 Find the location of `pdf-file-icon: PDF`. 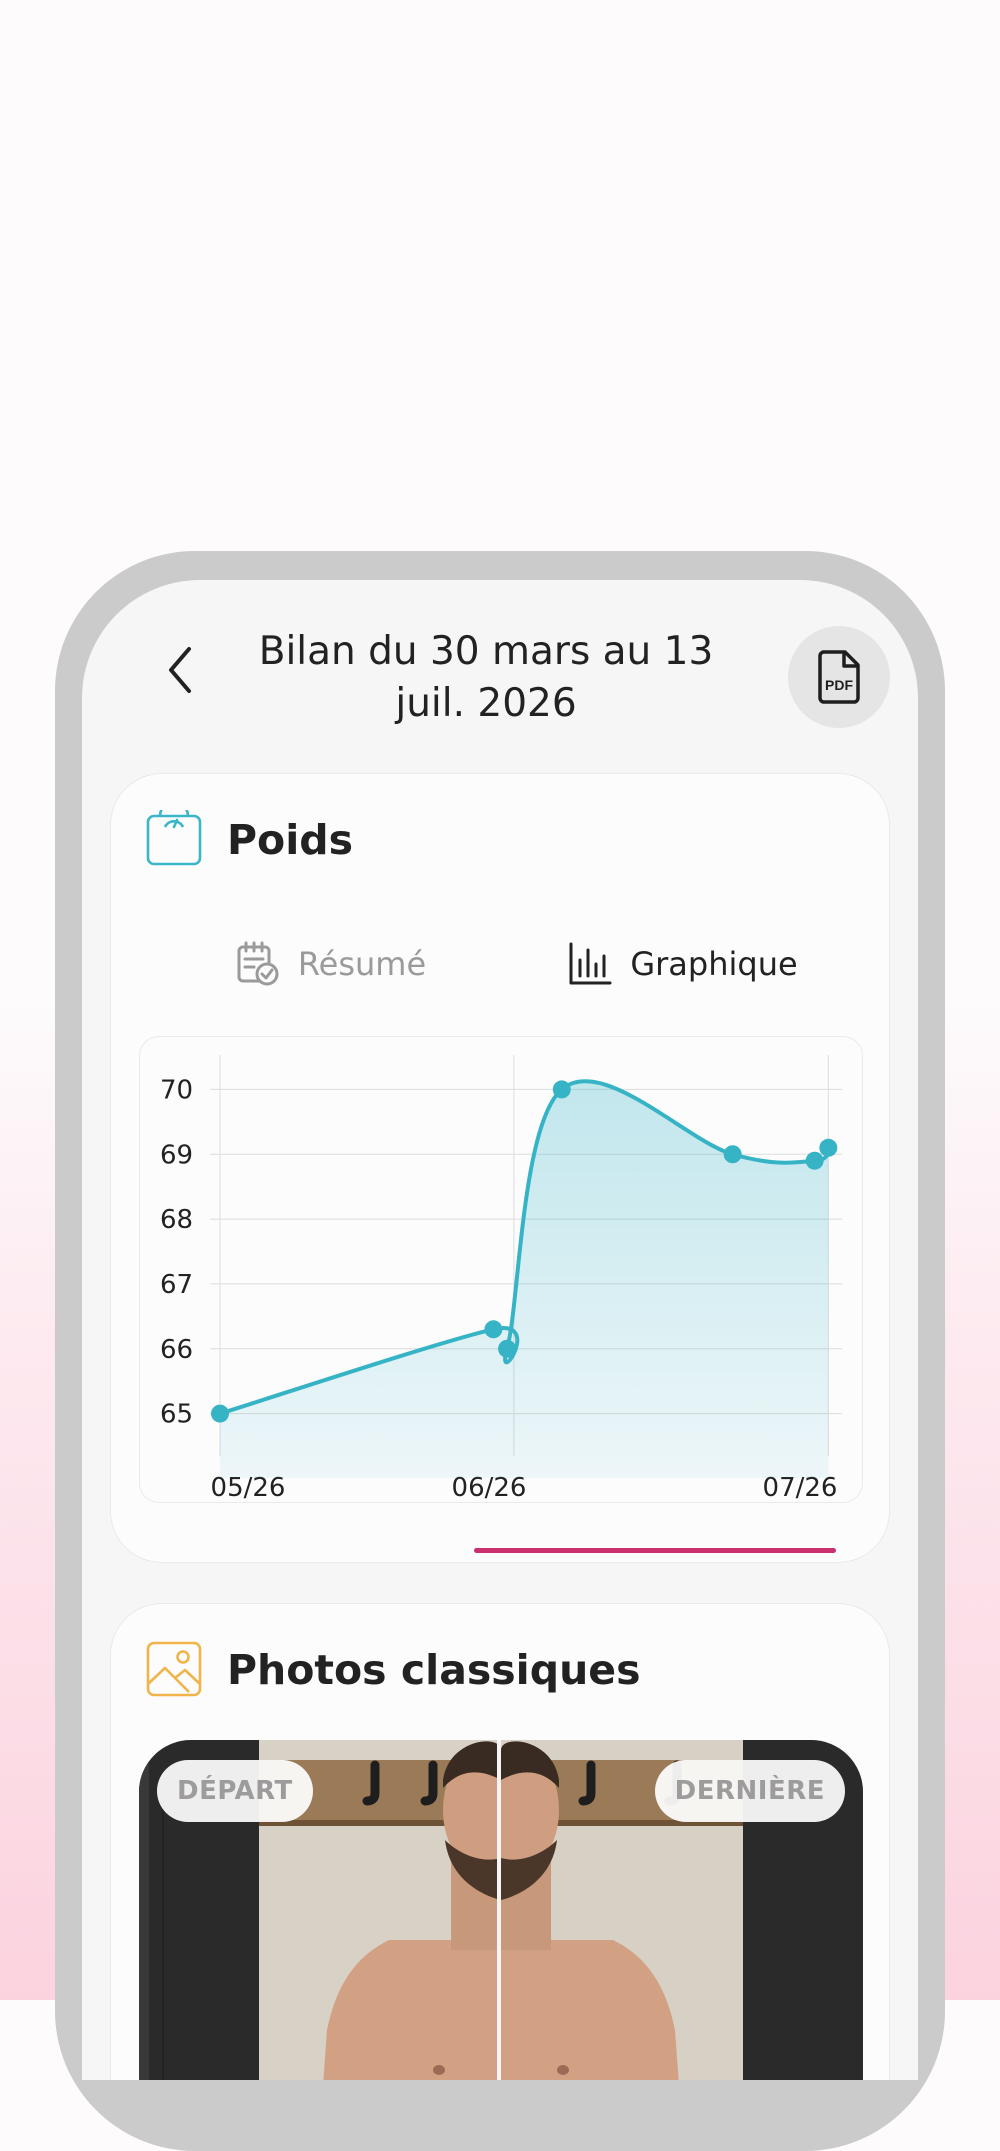

pdf-file-icon: PDF is located at coordinates (839, 677).